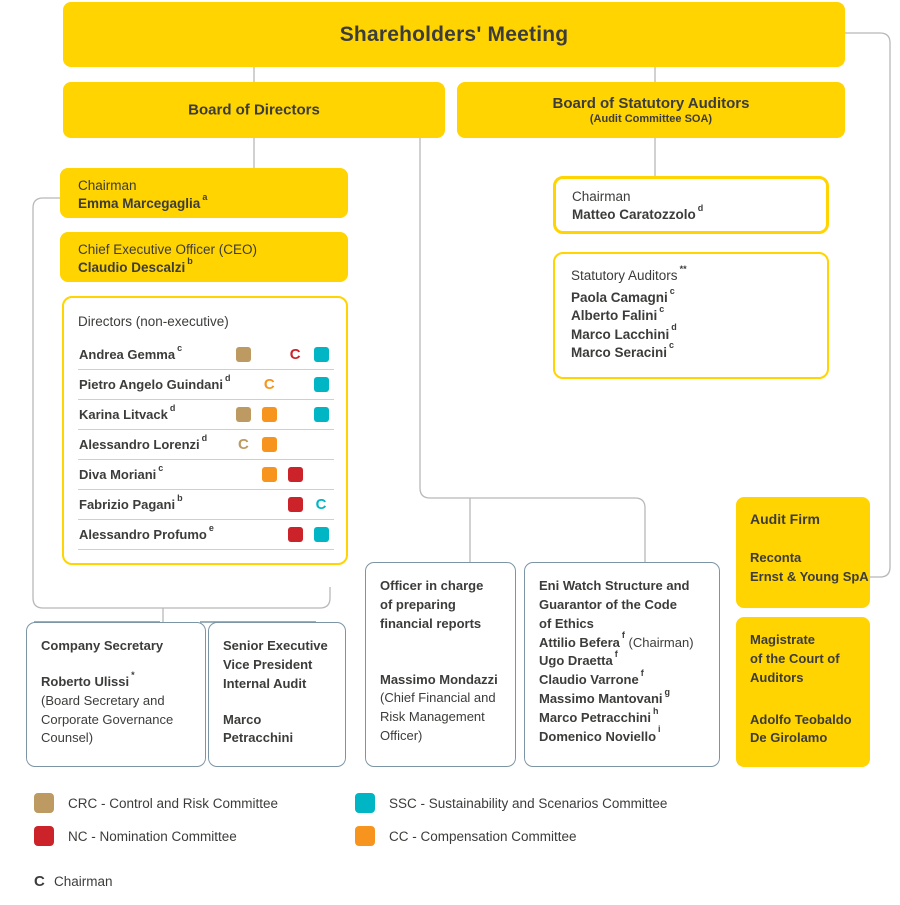 The height and width of the screenshot is (905, 900). What do you see at coordinates (173, 803) in the screenshot?
I see `legend-label: CRC - Control and Risk Committee` at bounding box center [173, 803].